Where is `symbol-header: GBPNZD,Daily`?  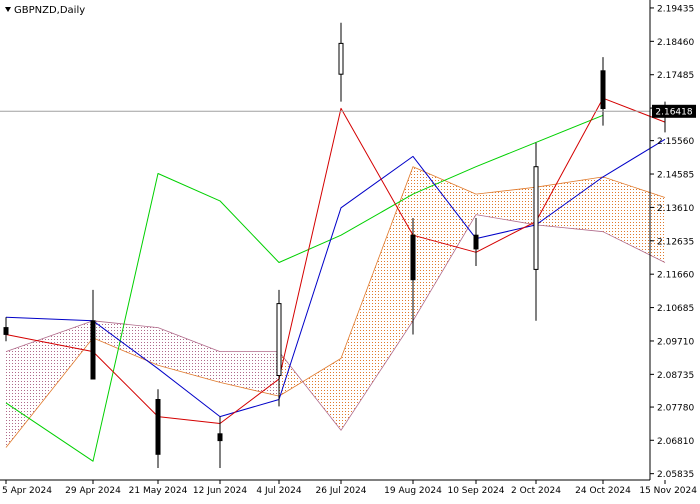 symbol-header: GBPNZD,Daily is located at coordinates (45, 10).